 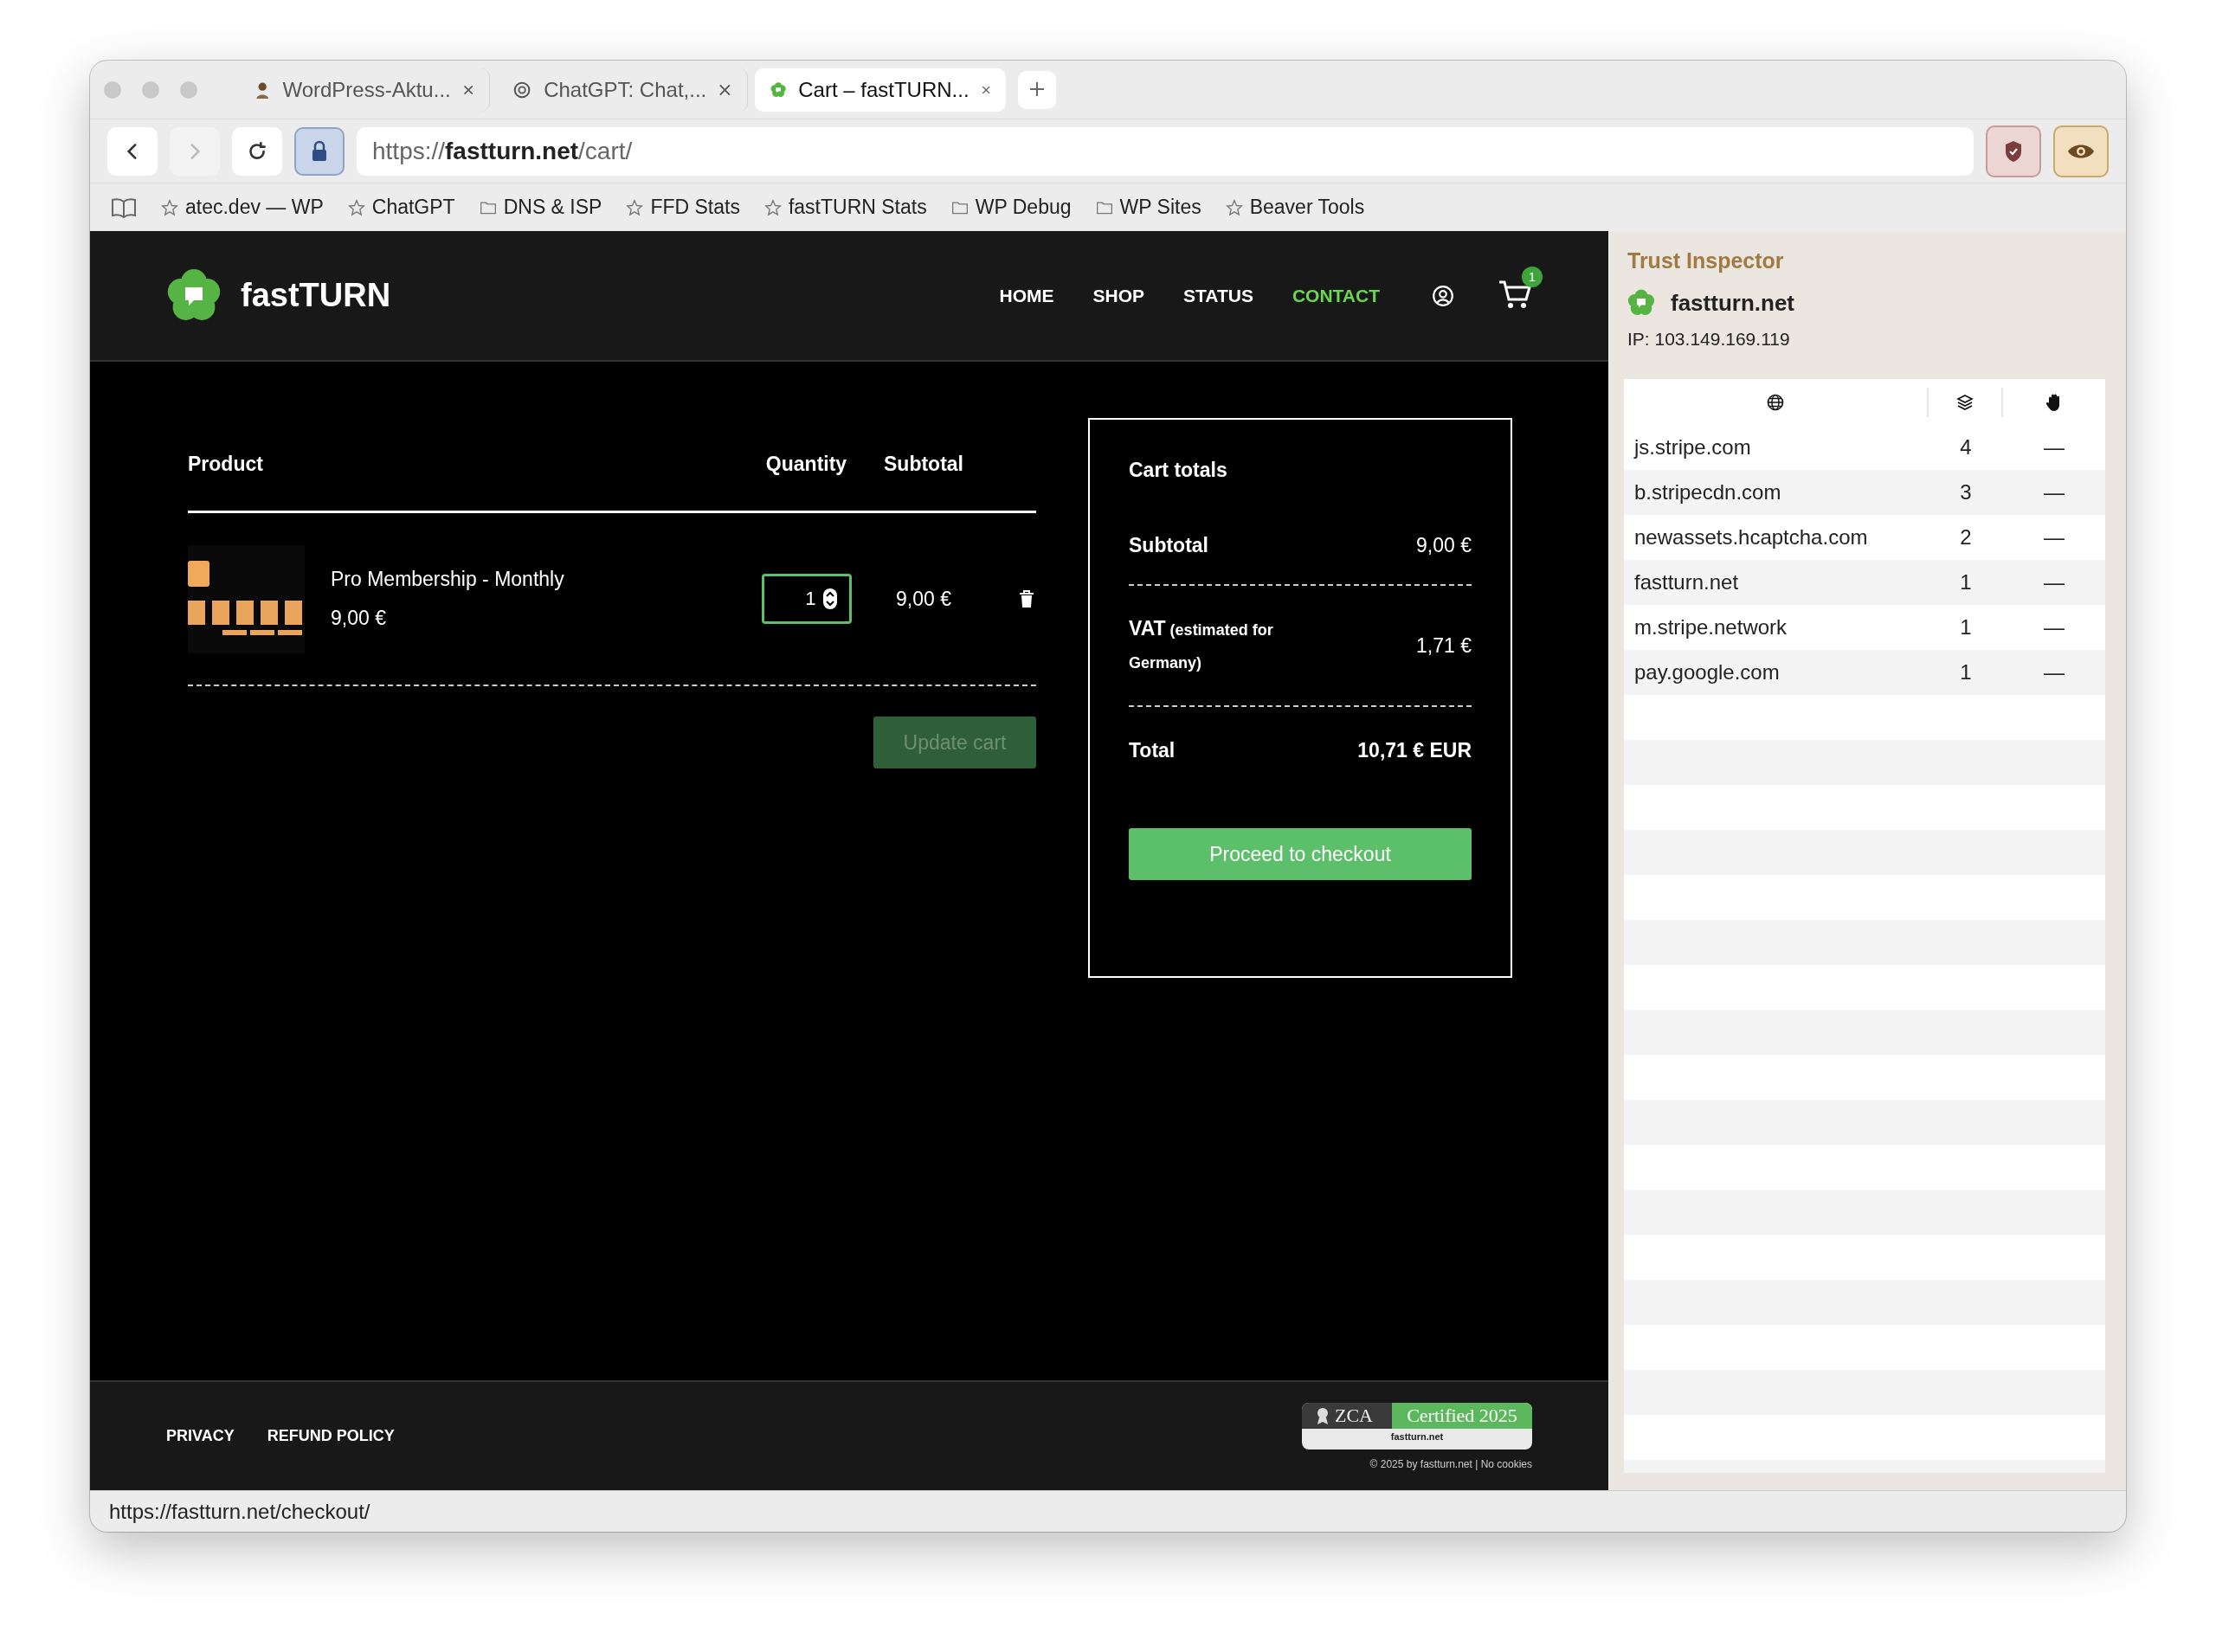 What do you see at coordinates (1966, 447) in the screenshot?
I see `request-count: 4` at bounding box center [1966, 447].